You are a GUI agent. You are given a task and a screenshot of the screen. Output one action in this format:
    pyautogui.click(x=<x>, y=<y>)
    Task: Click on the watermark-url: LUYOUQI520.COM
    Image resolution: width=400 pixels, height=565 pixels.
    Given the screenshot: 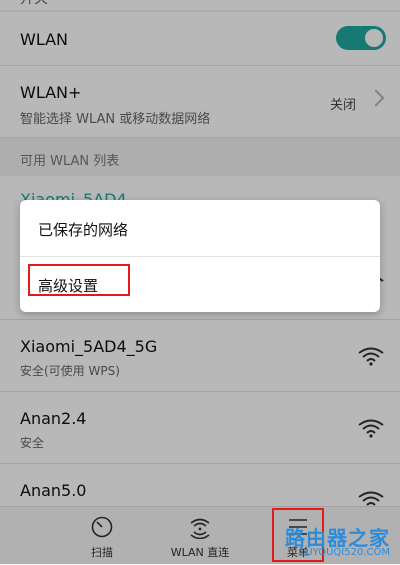 What is the action you would take?
    pyautogui.click(x=345, y=552)
    